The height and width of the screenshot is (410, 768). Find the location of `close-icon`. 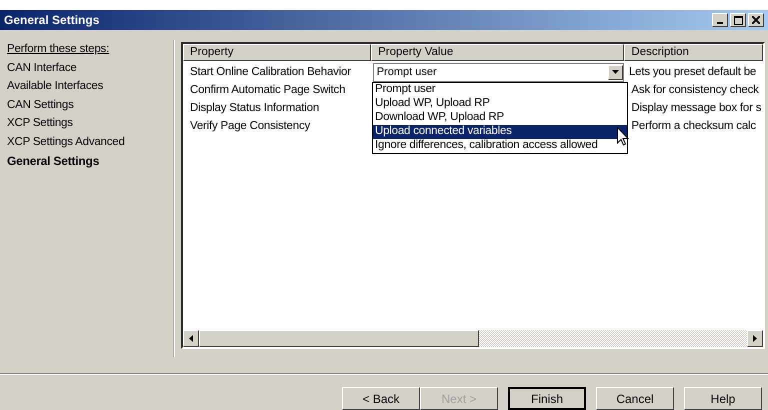

close-icon is located at coordinates (756, 20).